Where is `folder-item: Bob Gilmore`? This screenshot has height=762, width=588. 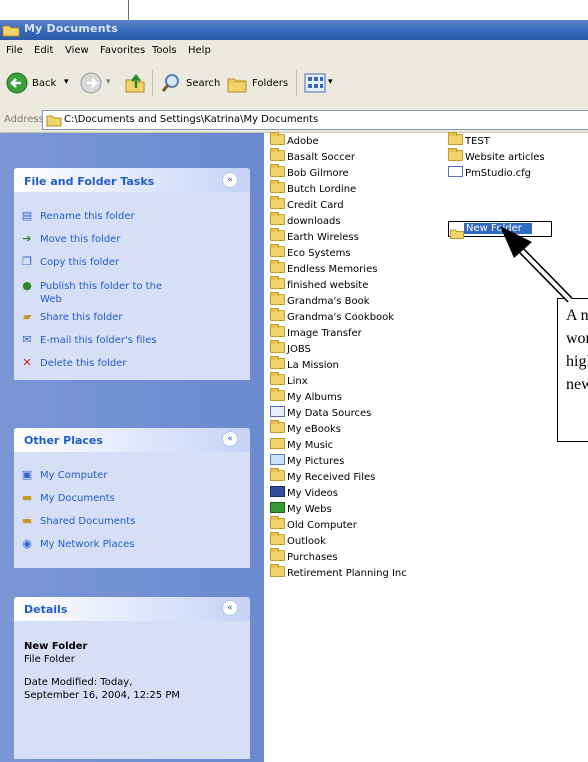
folder-item: Bob Gilmore is located at coordinates (309, 171).